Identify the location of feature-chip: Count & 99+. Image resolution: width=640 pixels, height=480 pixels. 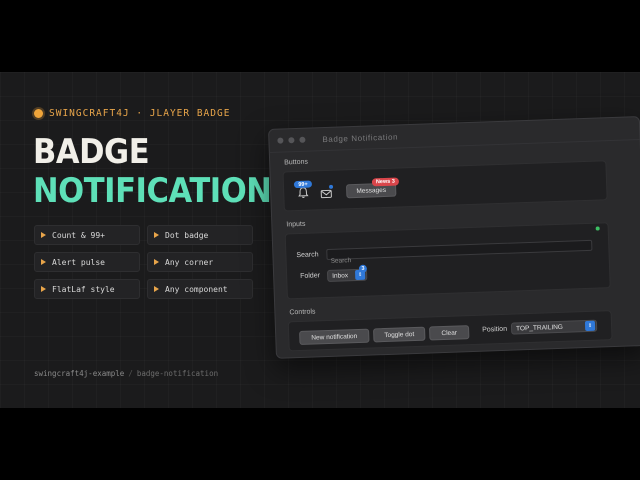
(87, 235).